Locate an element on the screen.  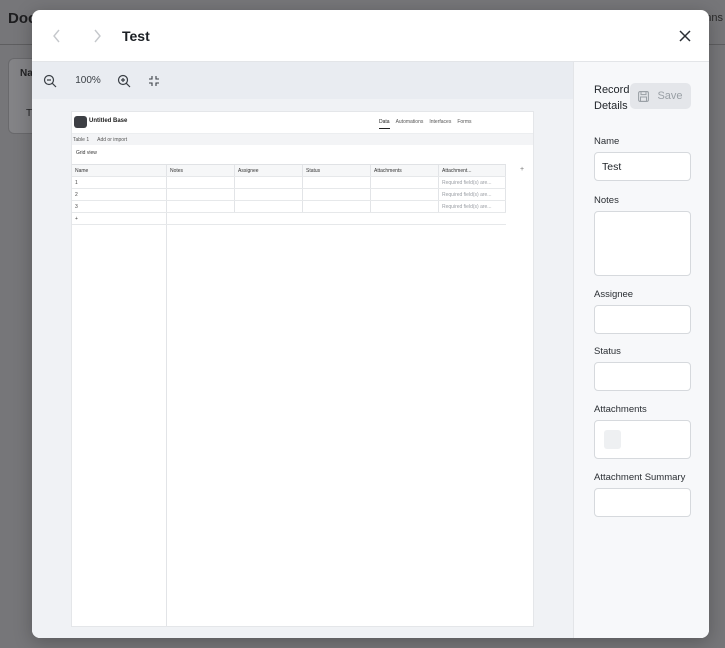
doc-tab-data: Data is located at coordinates (384, 124).